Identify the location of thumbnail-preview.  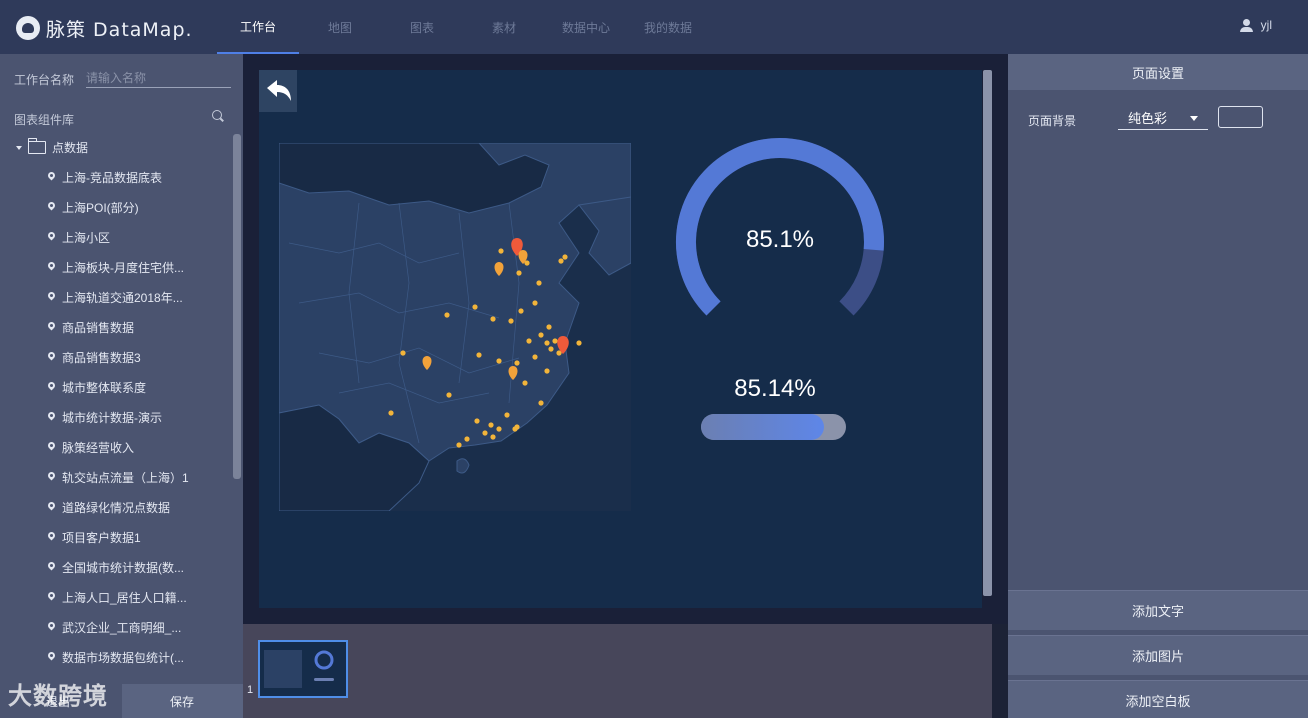
(303, 669).